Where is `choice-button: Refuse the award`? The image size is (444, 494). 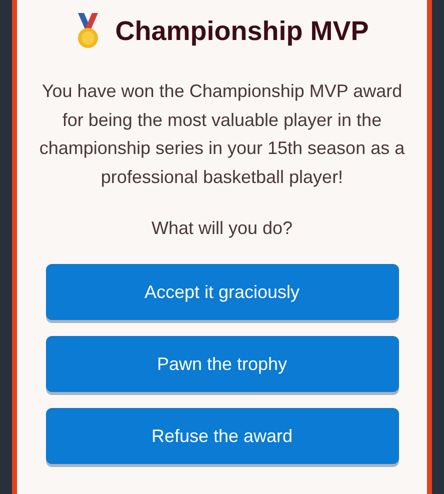 choice-button: Refuse the award is located at coordinates (222, 436).